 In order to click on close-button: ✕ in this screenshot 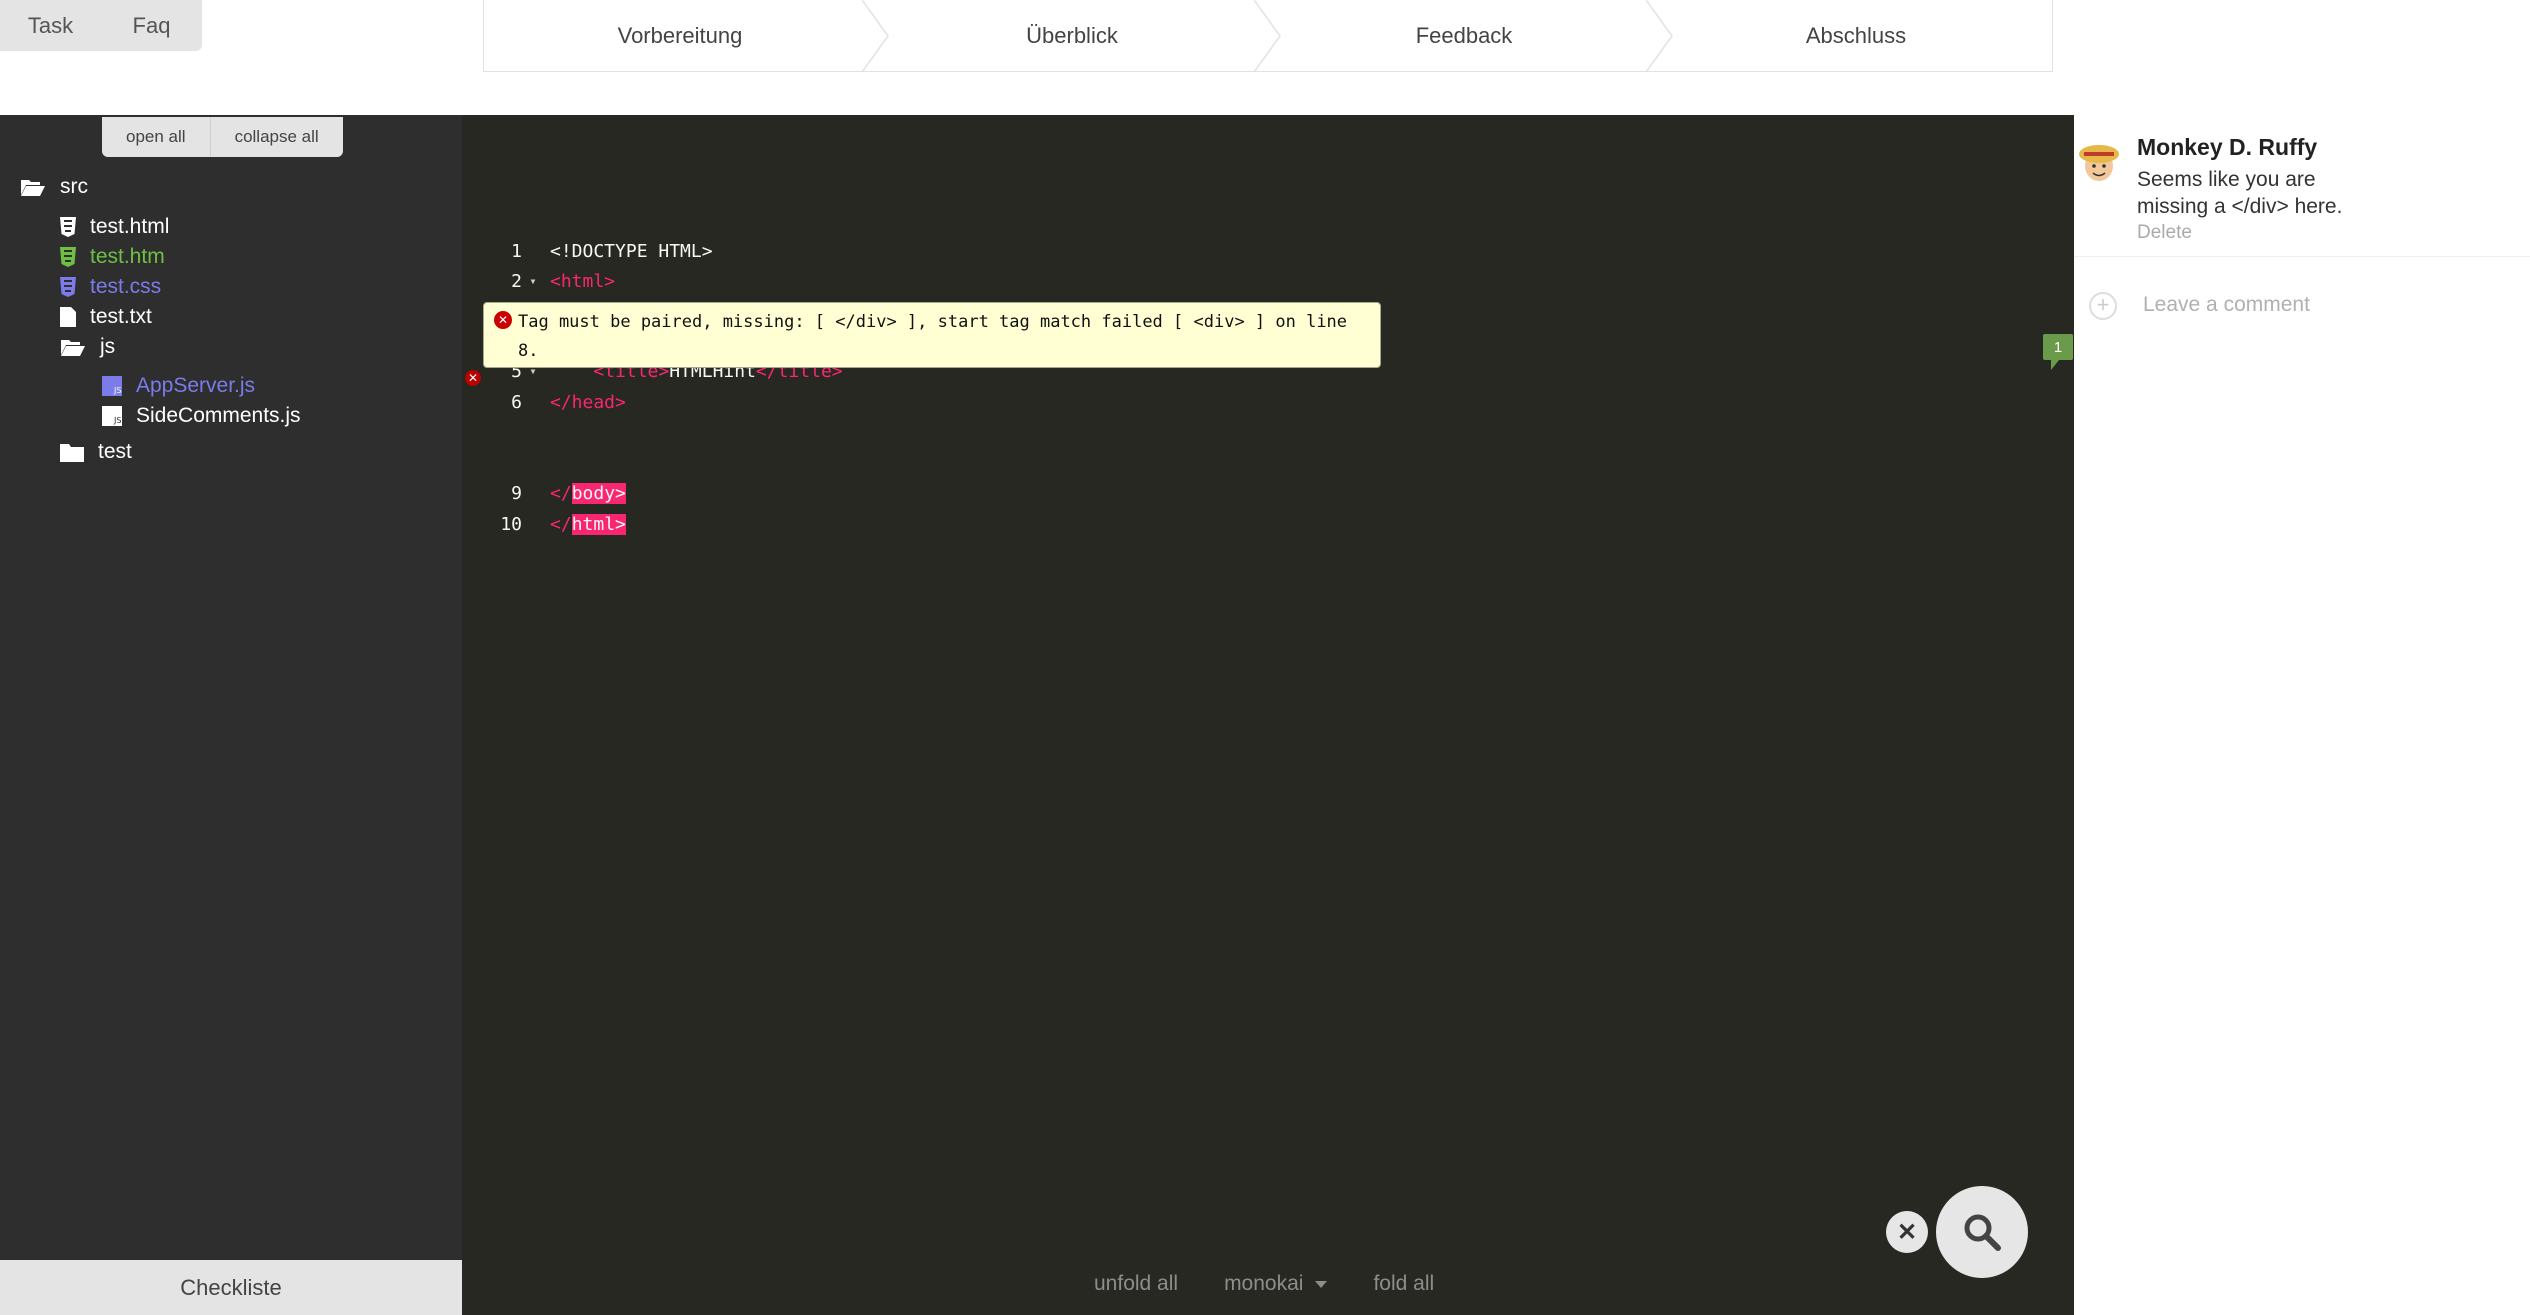, I will do `click(1907, 1232)`.